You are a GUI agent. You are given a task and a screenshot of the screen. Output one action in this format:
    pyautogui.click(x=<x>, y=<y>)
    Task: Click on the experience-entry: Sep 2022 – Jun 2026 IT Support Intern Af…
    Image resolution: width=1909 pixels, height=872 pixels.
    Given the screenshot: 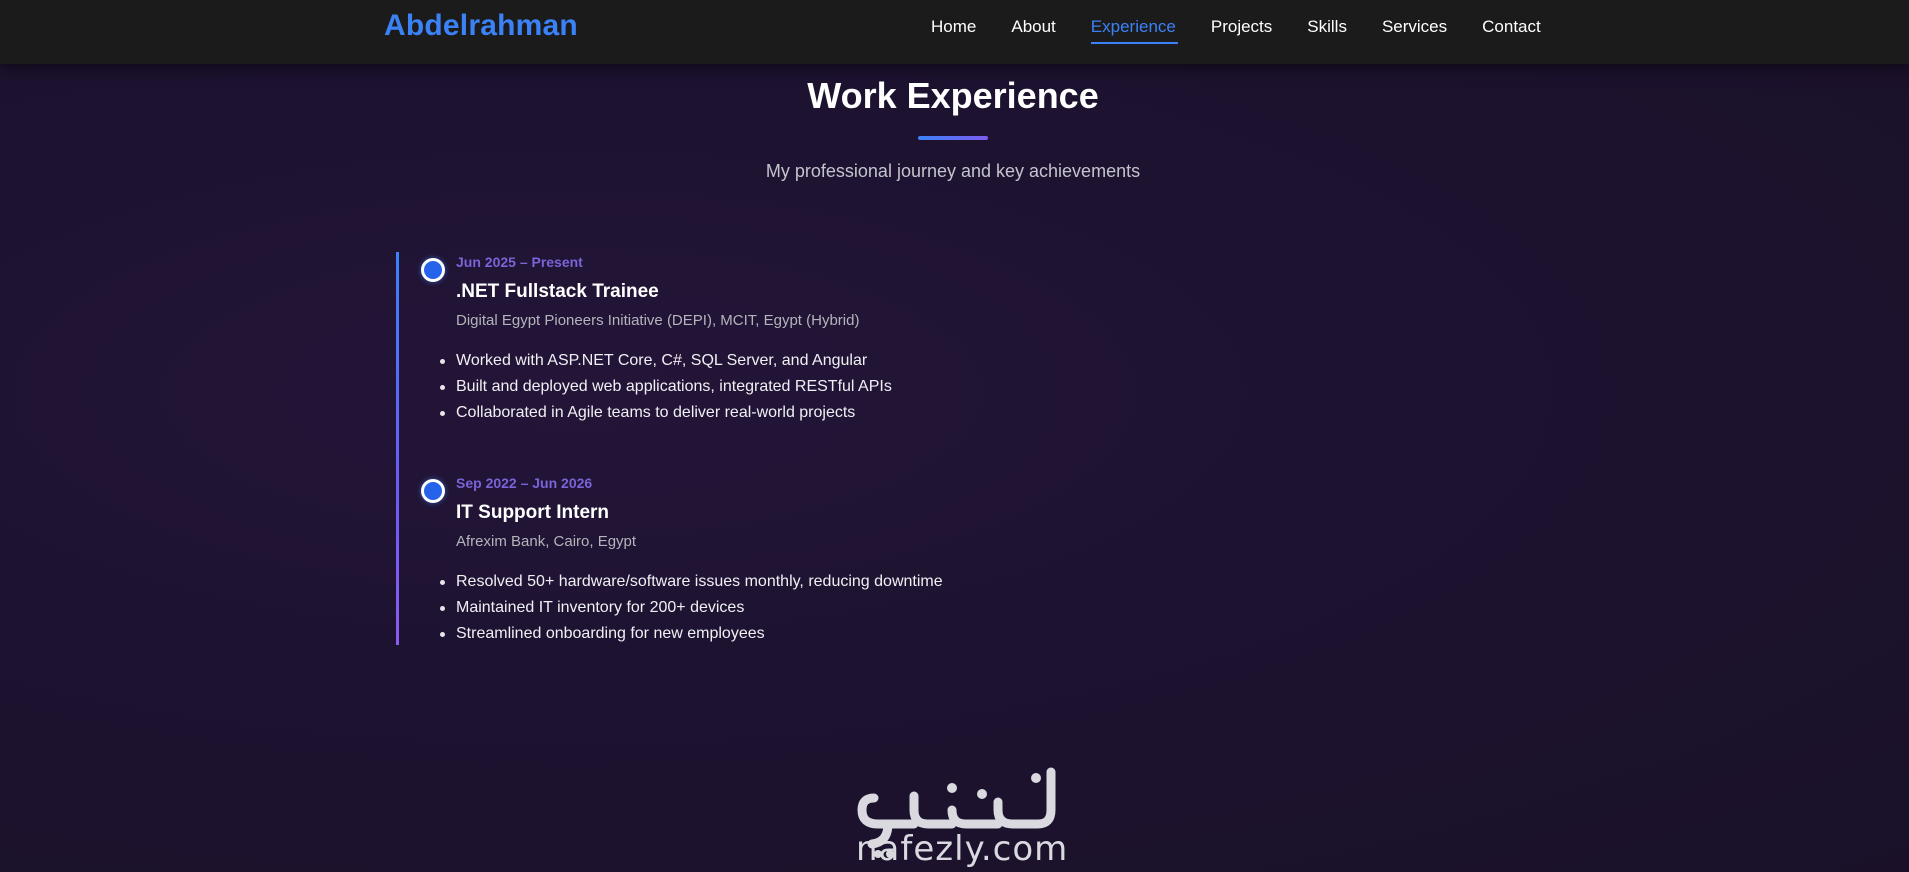 What is the action you would take?
    pyautogui.click(x=798, y=561)
    